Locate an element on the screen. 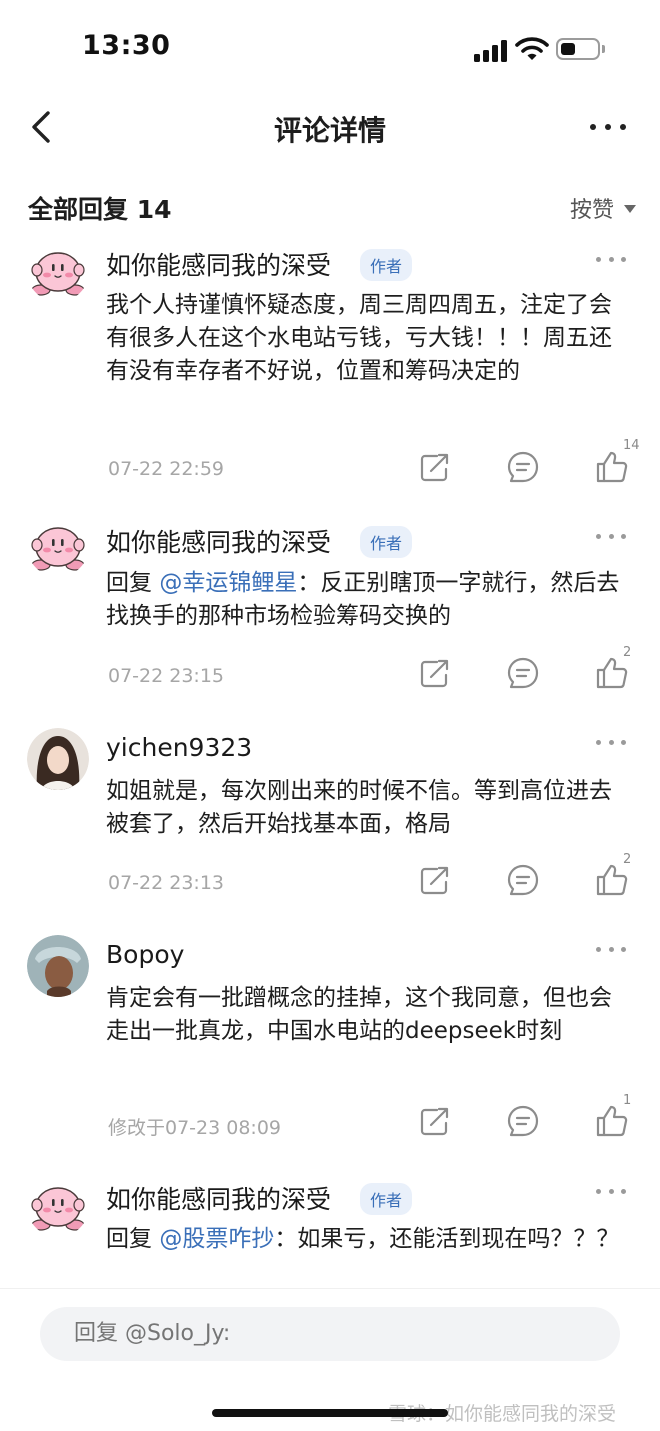 The height and width of the screenshot is (1431, 660). battery-tip is located at coordinates (603, 49).